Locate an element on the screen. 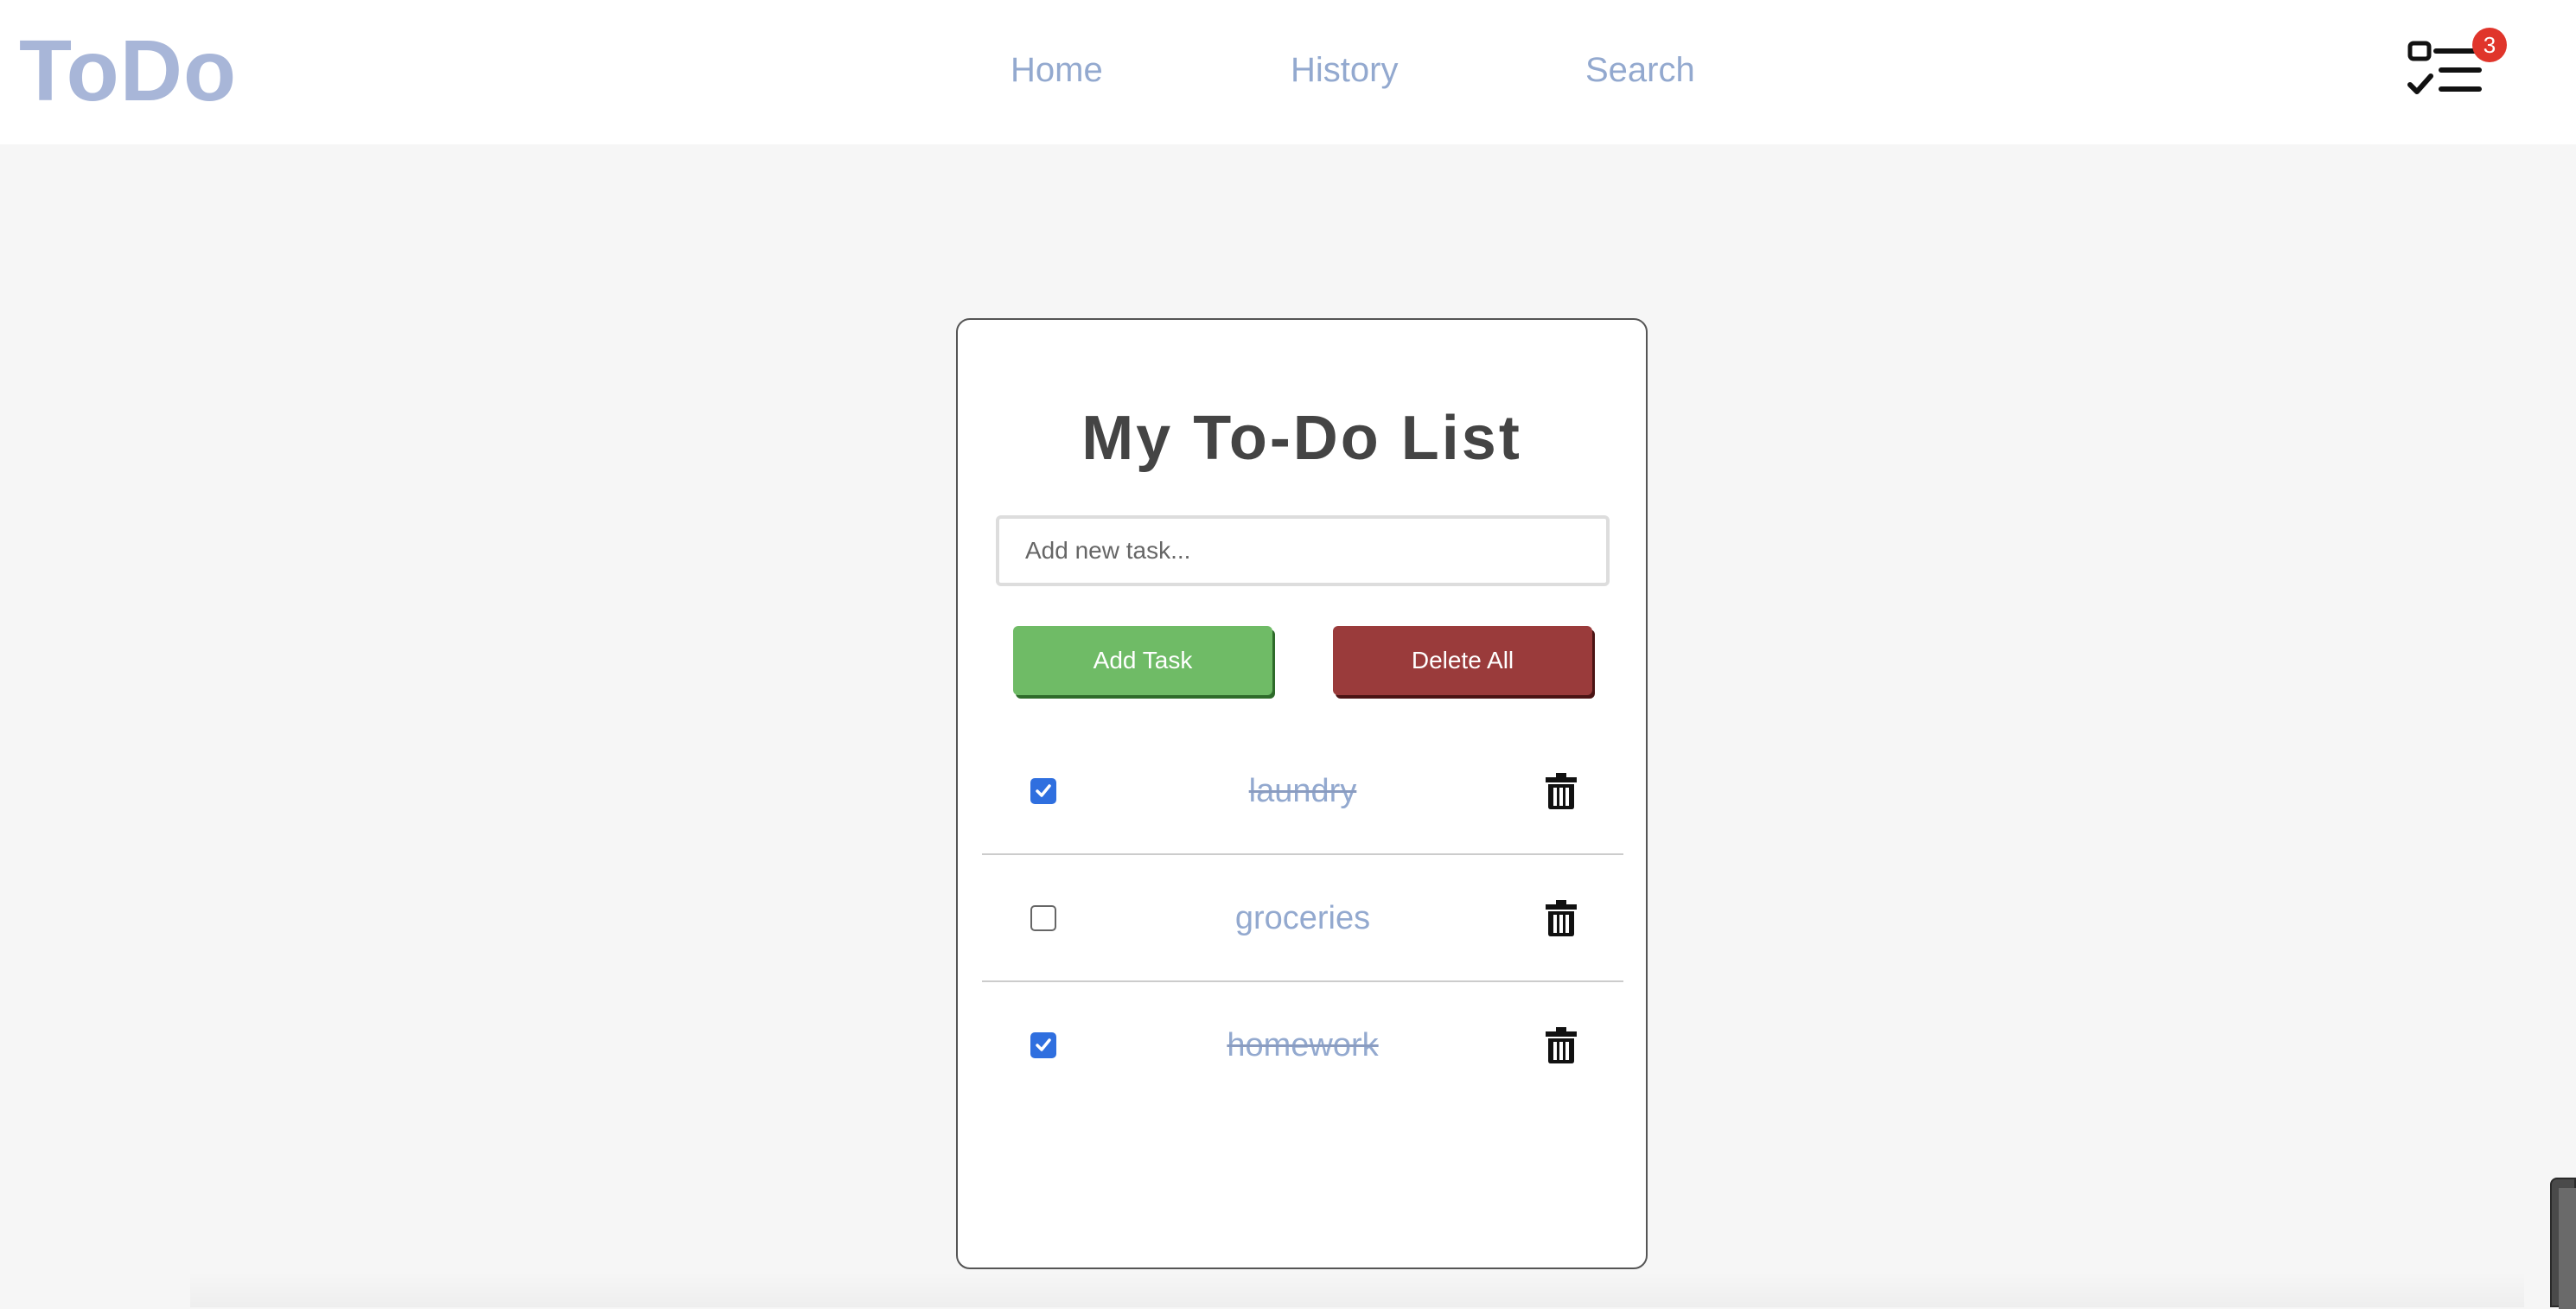 The height and width of the screenshot is (1309, 2576). partial-window-edge is located at coordinates (2563, 1243).